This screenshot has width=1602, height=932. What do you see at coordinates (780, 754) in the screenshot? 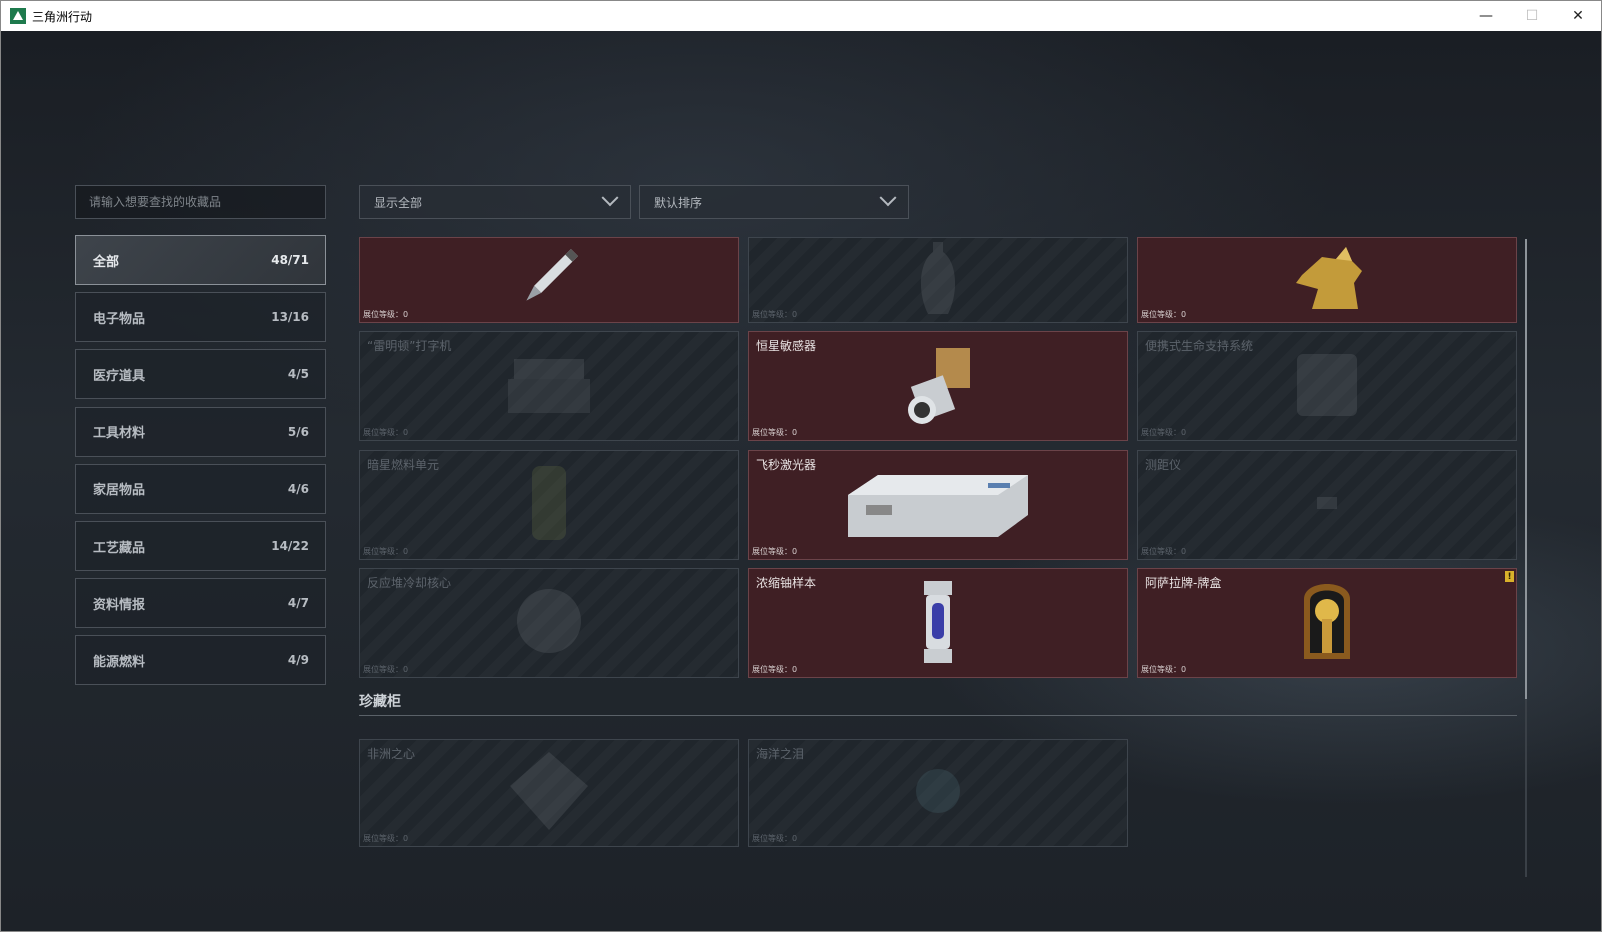
I see `collectible-name: 海洋之泪` at bounding box center [780, 754].